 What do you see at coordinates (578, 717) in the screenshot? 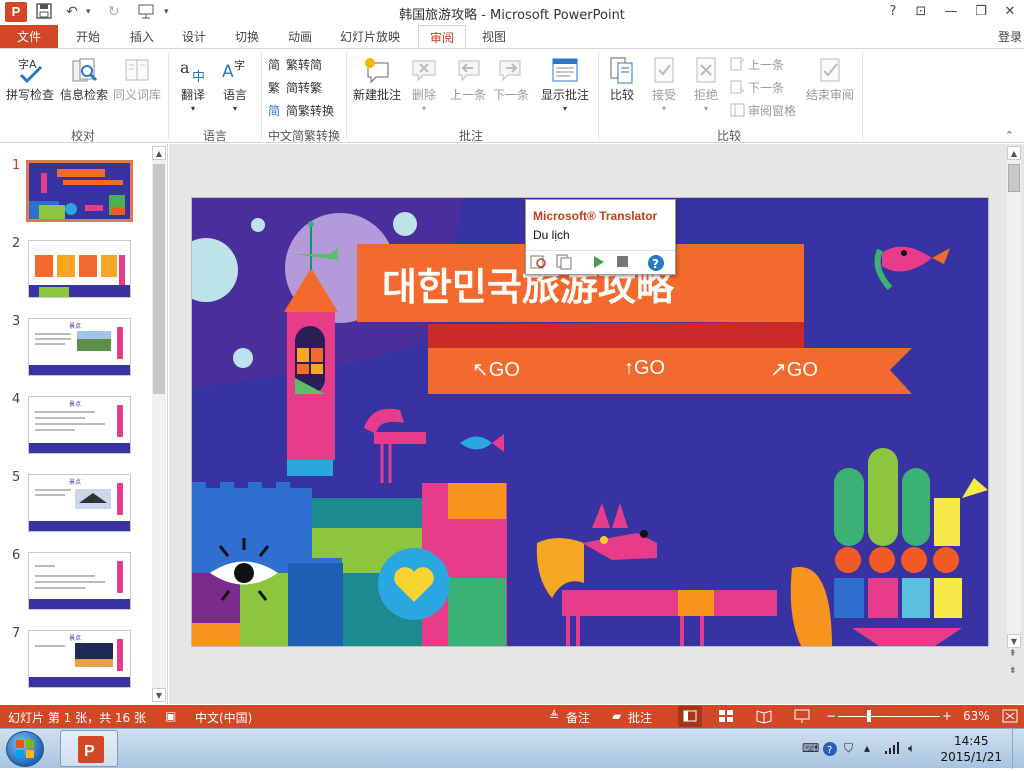
I see `notes-button: 备注` at bounding box center [578, 717].